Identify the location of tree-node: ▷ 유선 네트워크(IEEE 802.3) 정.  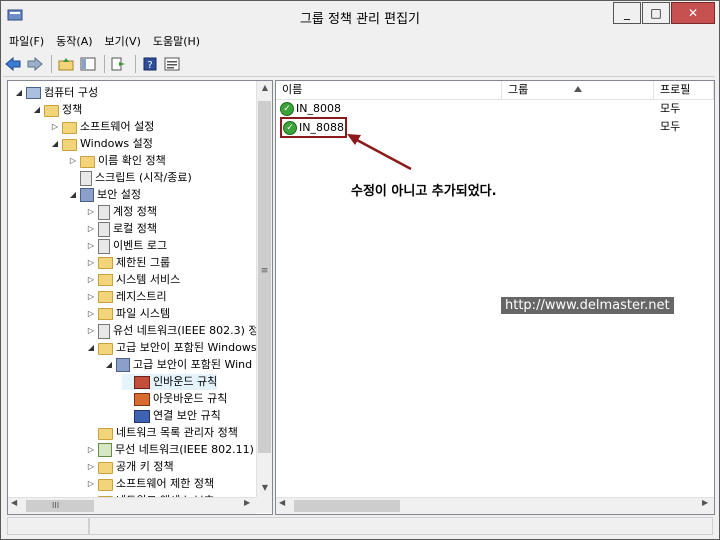
(171, 331).